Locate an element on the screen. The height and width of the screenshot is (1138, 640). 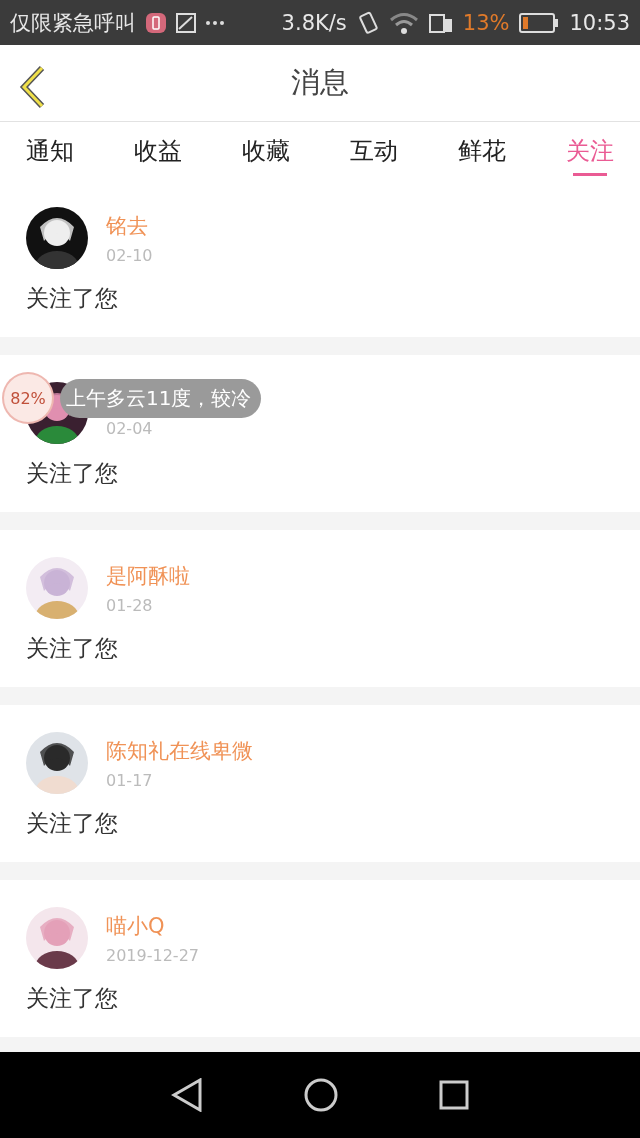
tab: 通知 is located at coordinates (50, 151).